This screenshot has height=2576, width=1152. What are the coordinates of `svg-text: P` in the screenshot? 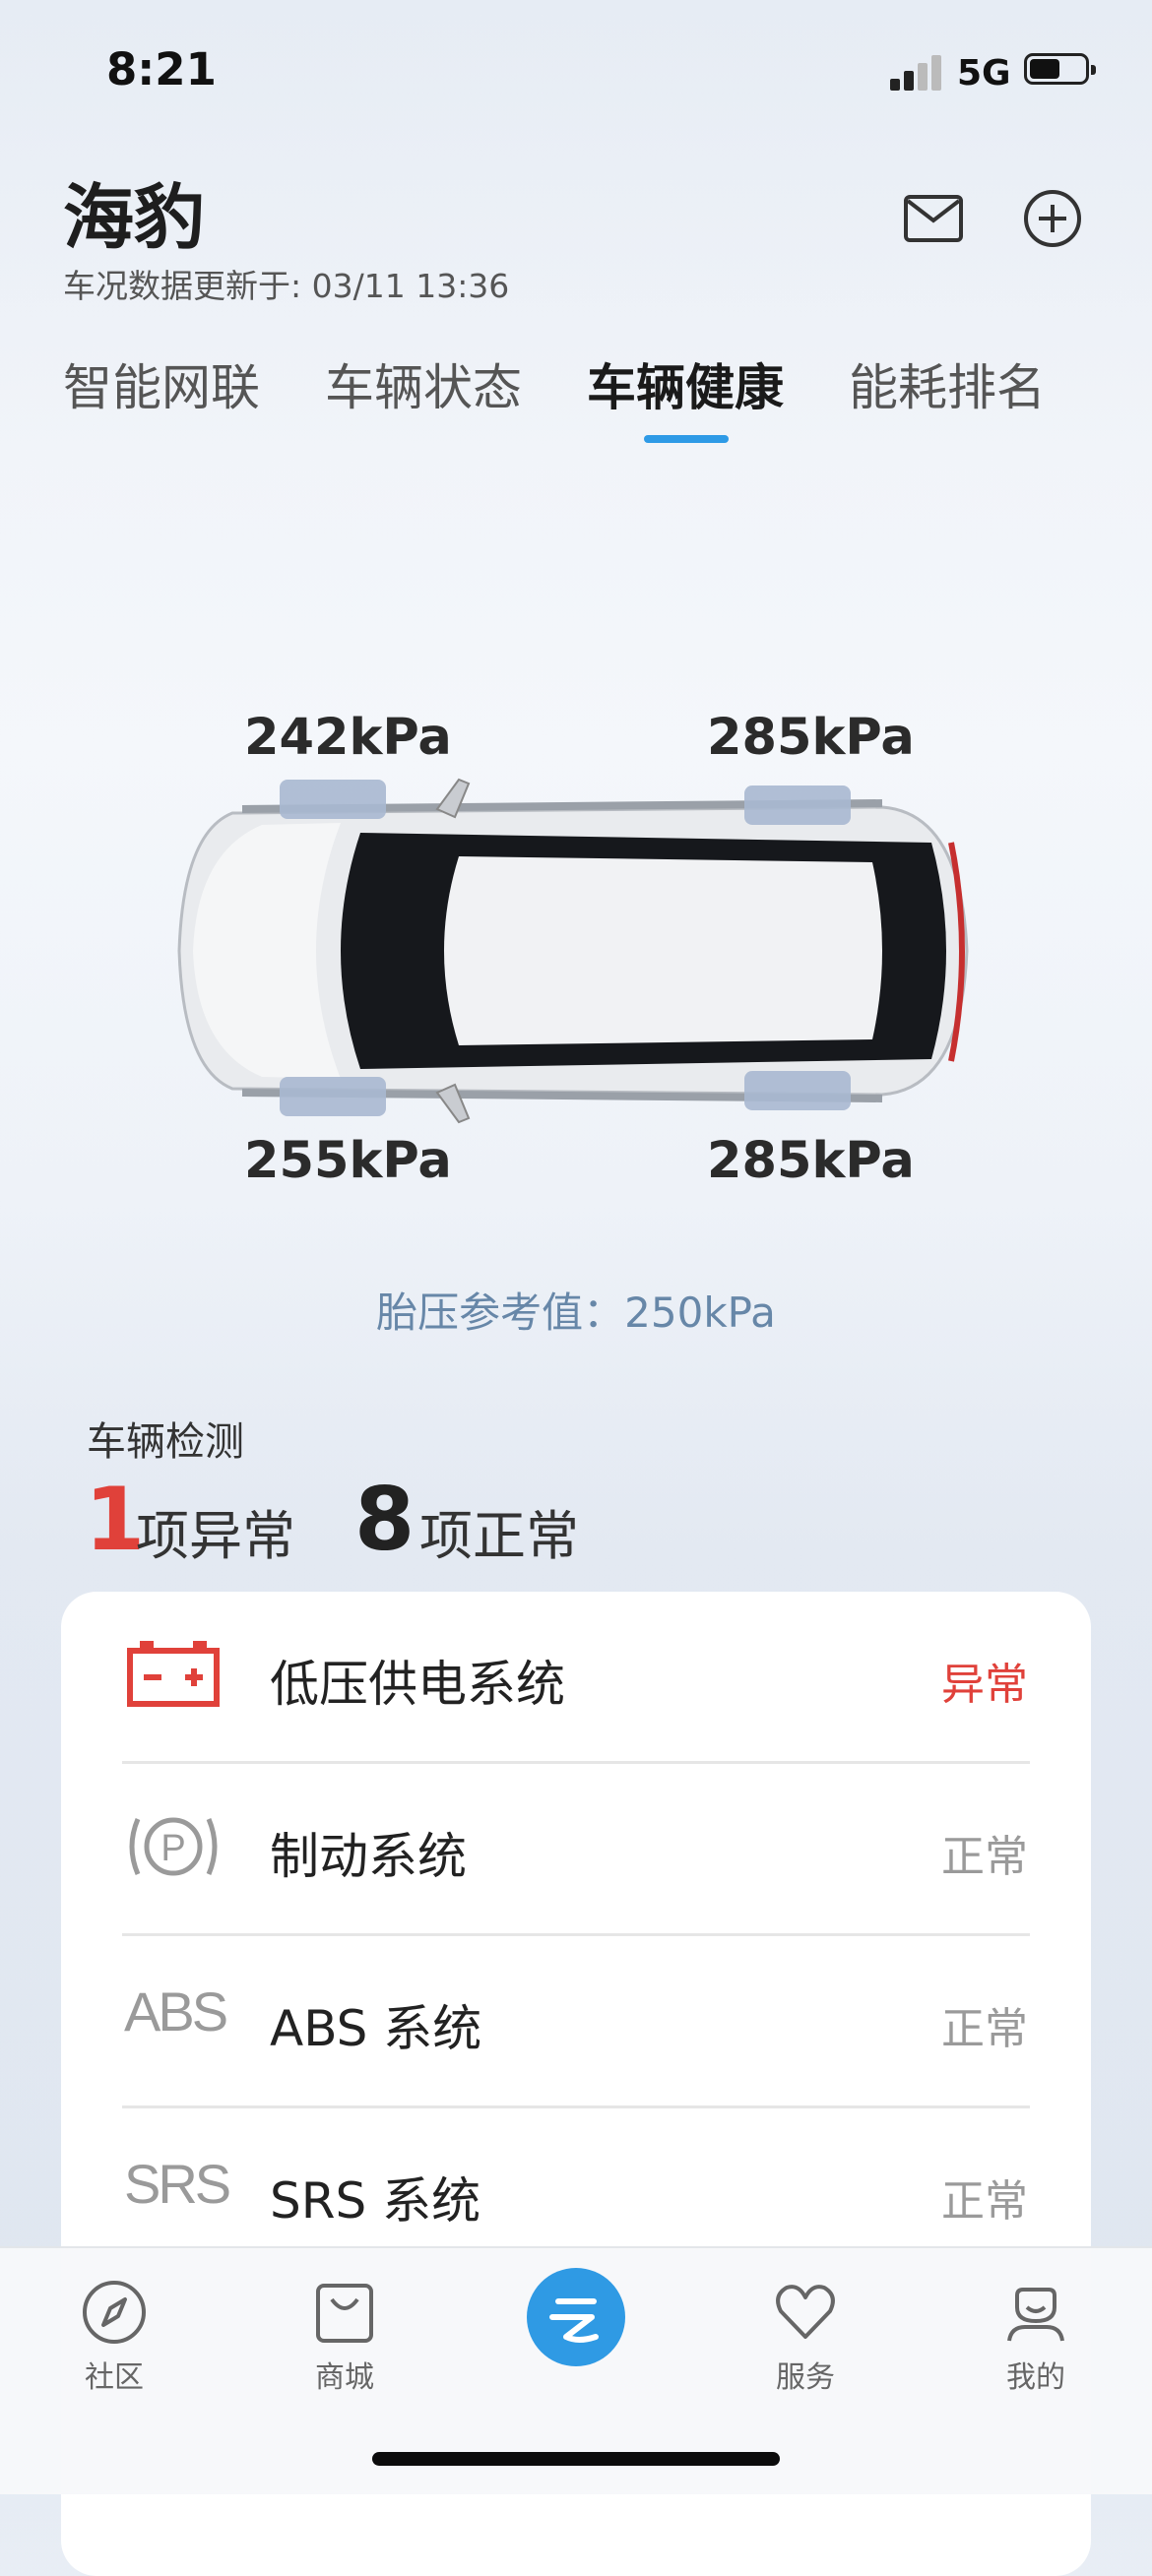 It's located at (172, 1848).